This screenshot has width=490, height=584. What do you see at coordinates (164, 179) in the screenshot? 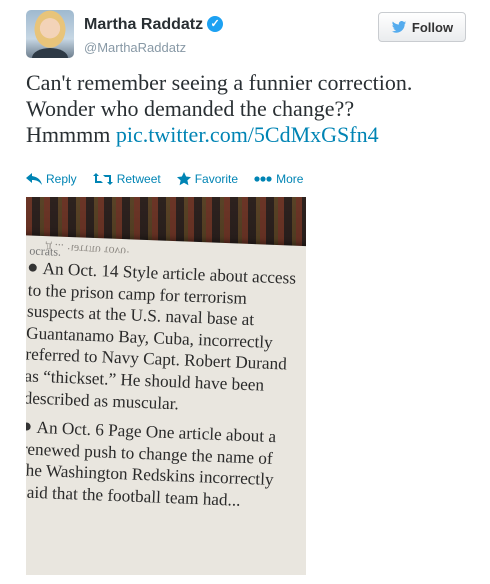
I see `tweet-actions: Reply Retweet Favorite More` at bounding box center [164, 179].